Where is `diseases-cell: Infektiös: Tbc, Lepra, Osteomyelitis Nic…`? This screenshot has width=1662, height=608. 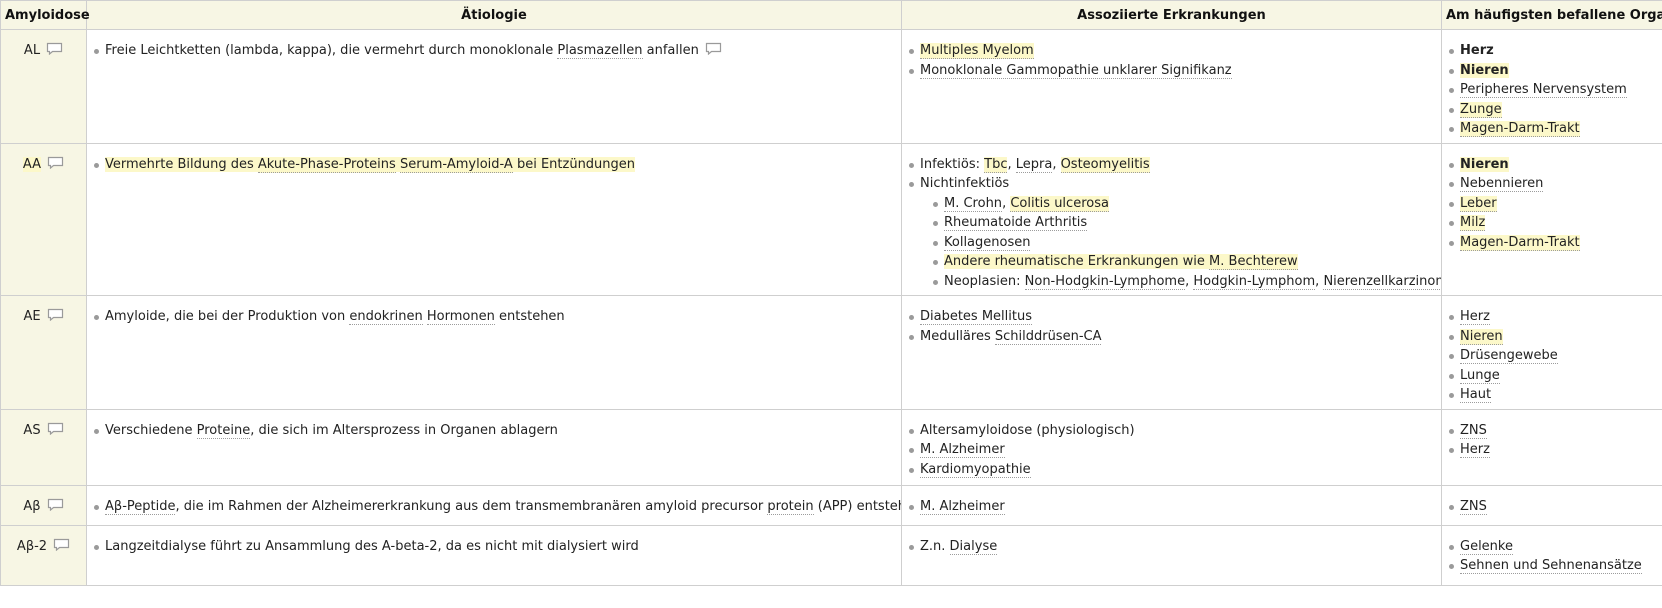
diseases-cell: Infektiös: Tbc, Lepra, Osteomyelitis Nic… is located at coordinates (1171, 219).